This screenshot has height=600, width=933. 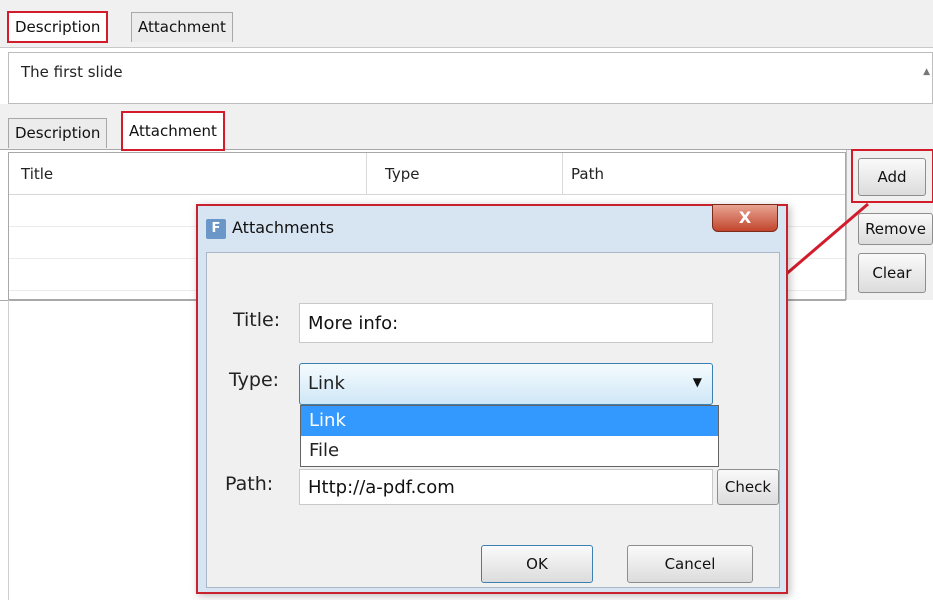 What do you see at coordinates (257, 320) in the screenshot?
I see `title-label: Title:` at bounding box center [257, 320].